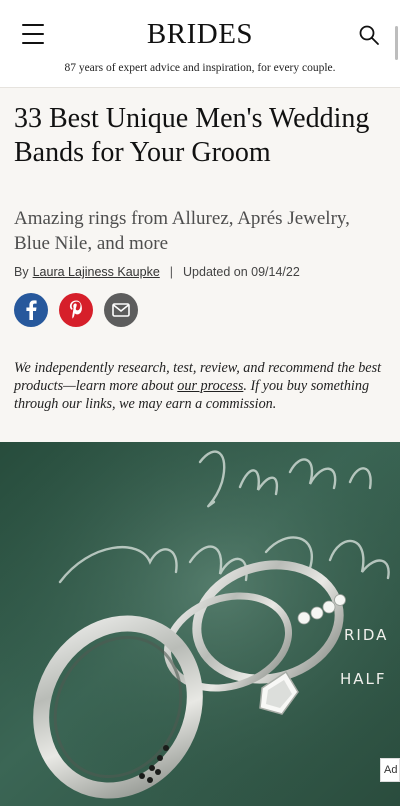 Image resolution: width=400 pixels, height=806 pixels. Describe the element at coordinates (210, 386) in the screenshot. I see `our-process-link: our process` at that location.